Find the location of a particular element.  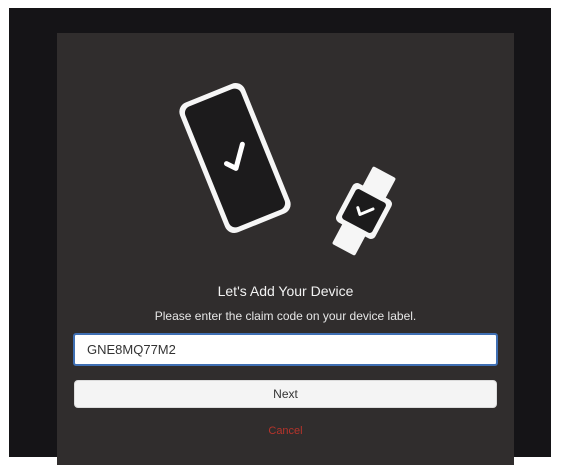

cancel-link: Cancel is located at coordinates (285, 431).